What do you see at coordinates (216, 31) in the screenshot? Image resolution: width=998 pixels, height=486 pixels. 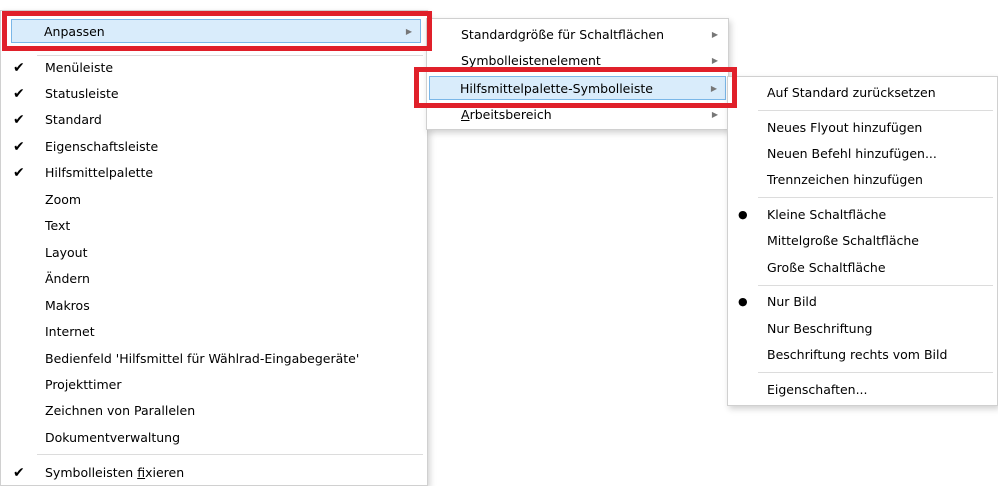 I see `menu-item-anpassen: Anpassen ▶` at bounding box center [216, 31].